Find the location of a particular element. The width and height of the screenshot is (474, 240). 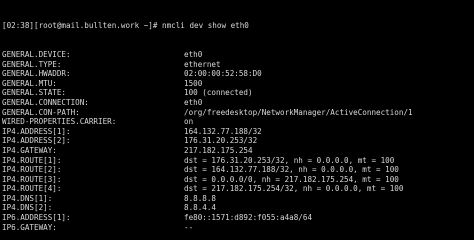

property-key: IP4.ADDRESS[1]: is located at coordinates (36, 131).